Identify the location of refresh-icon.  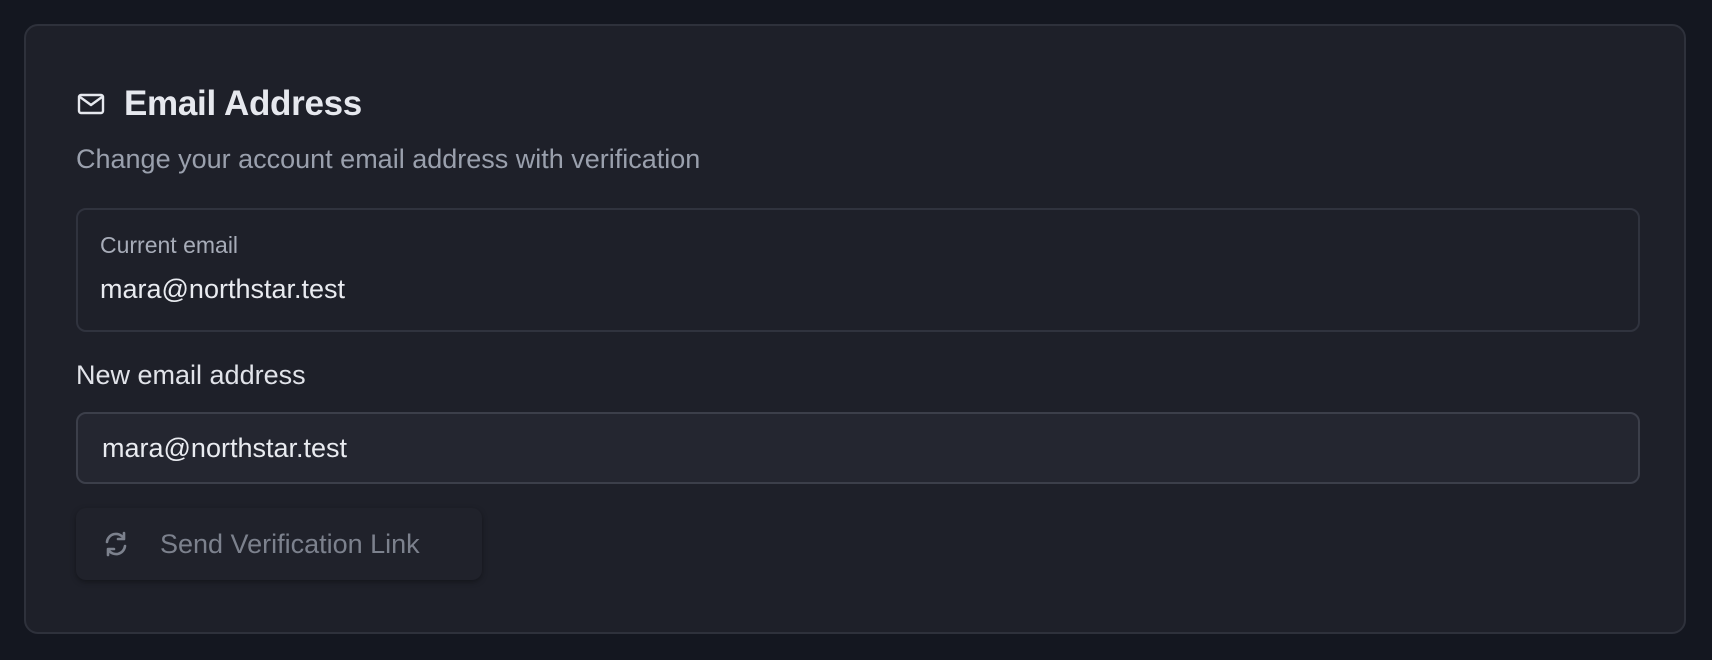
(116, 544).